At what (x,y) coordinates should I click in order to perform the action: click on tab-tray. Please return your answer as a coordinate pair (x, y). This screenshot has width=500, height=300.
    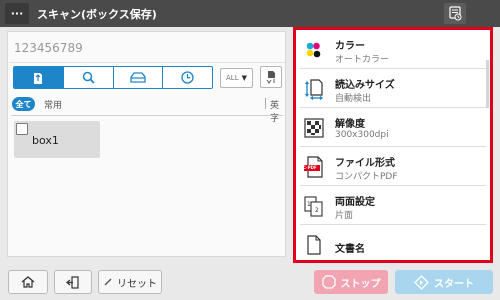
    Looking at the image, I should click on (137, 77).